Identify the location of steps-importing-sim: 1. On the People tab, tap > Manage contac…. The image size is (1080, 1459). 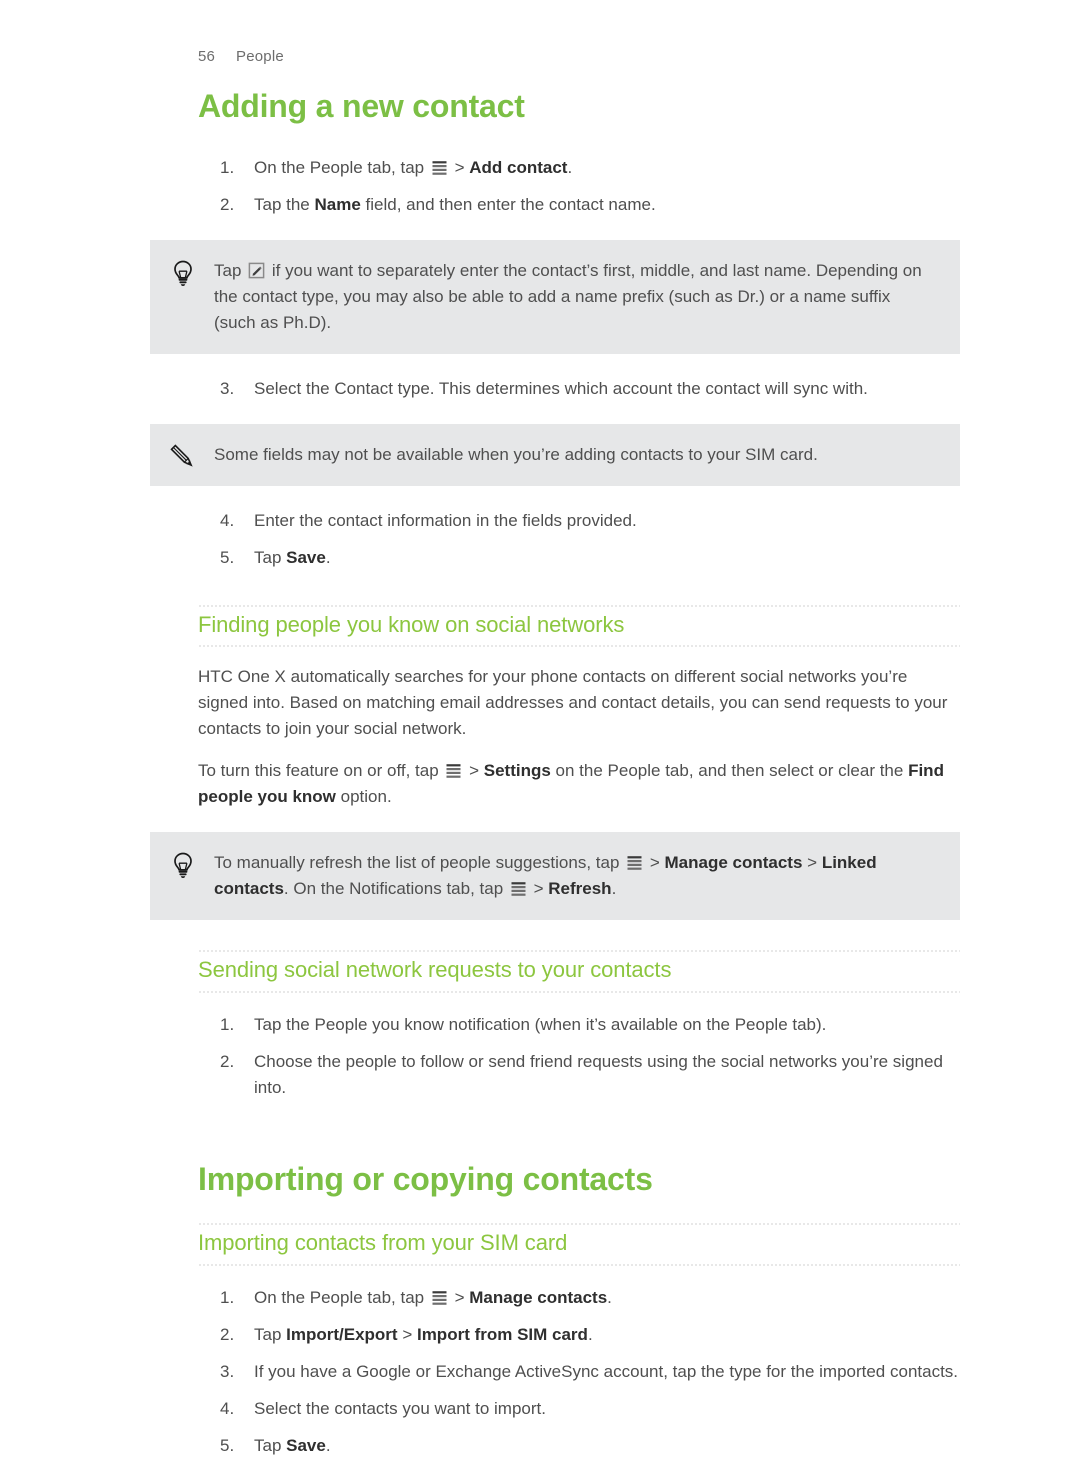
(579, 1372).